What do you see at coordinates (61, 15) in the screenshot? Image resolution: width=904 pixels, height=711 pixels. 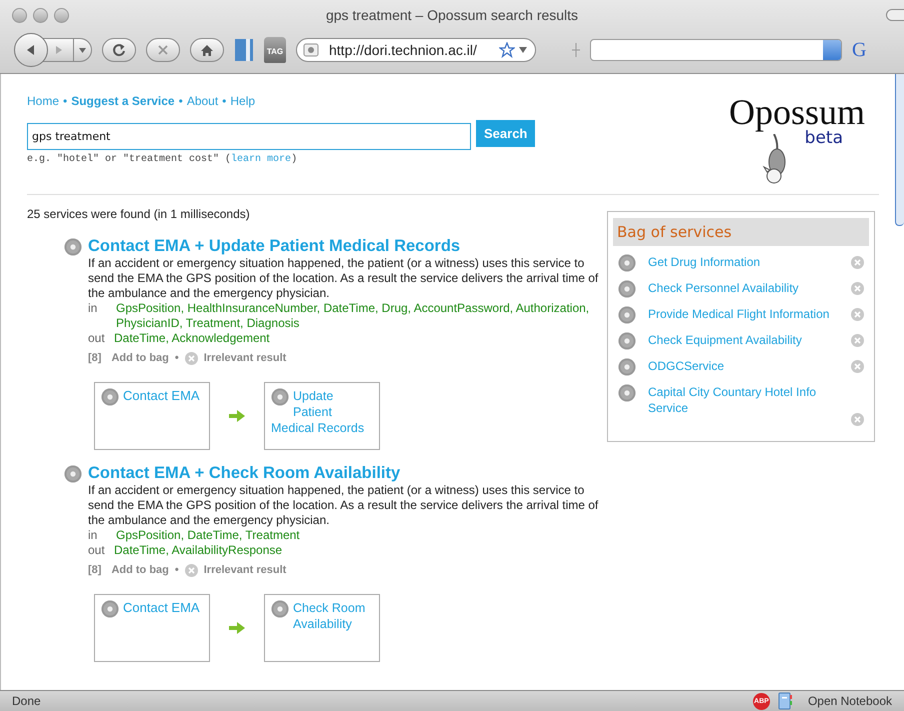 I see `window-zoom-button` at bounding box center [61, 15].